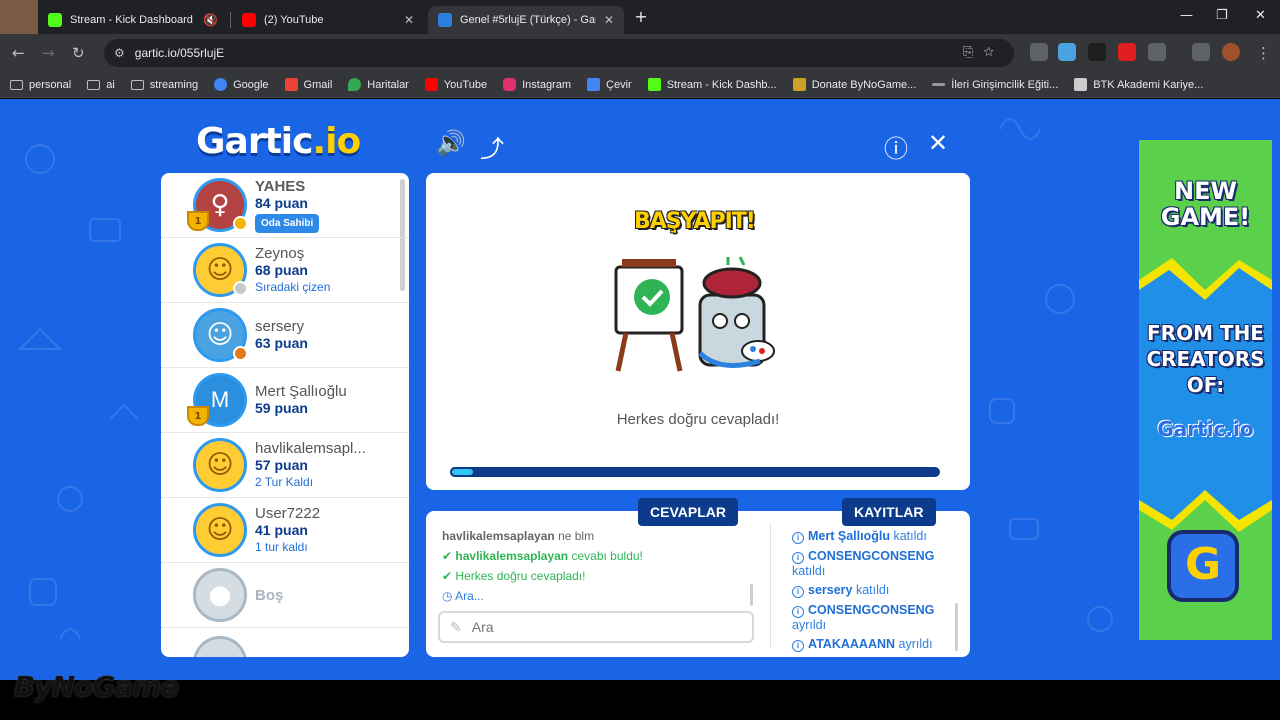 The image size is (1280, 720). I want to click on address-bar: ⚙ gartic.io/055rlujE ⎘☆, so click(559, 53).